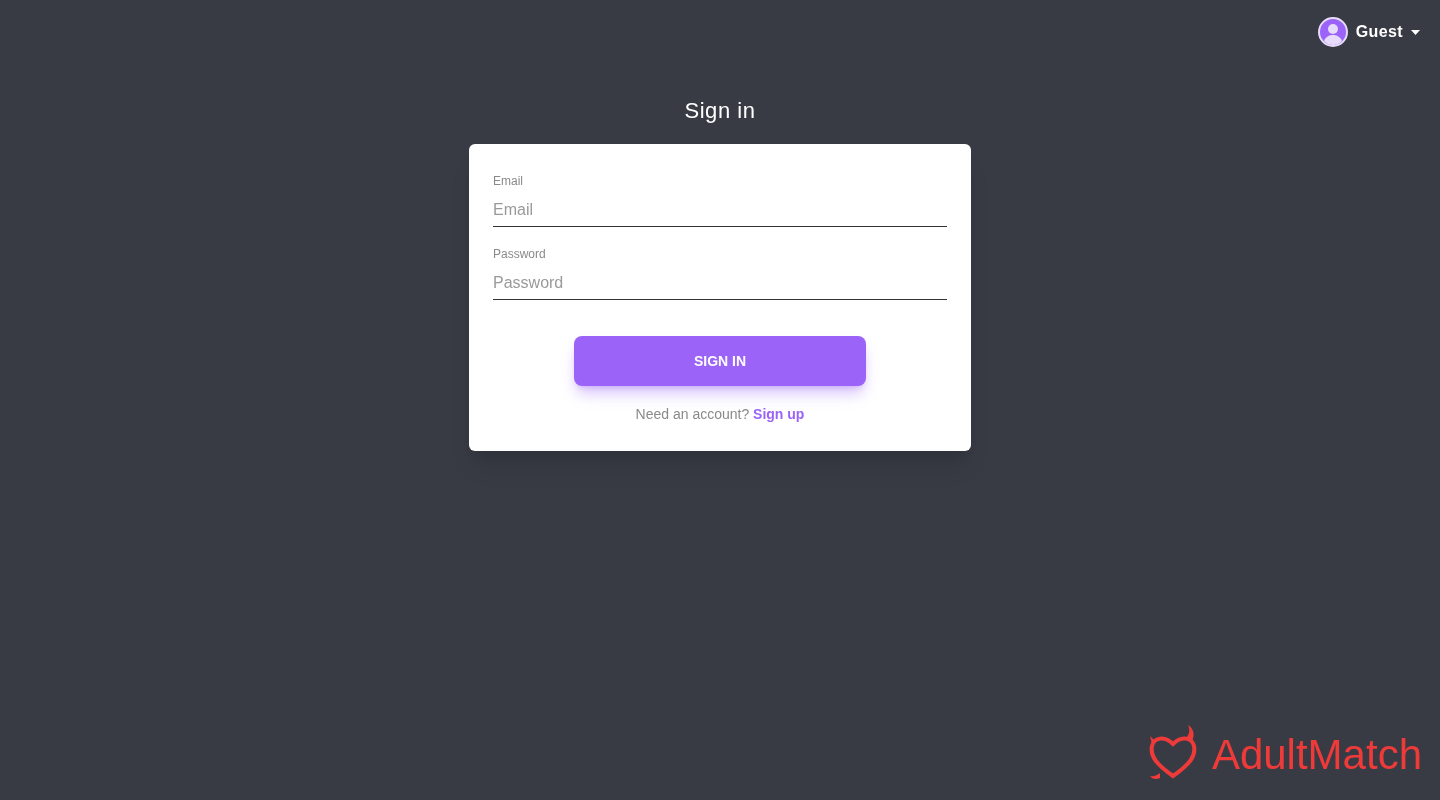 This screenshot has height=800, width=1440. What do you see at coordinates (1368, 32) in the screenshot?
I see `user-menu-button: Guest` at bounding box center [1368, 32].